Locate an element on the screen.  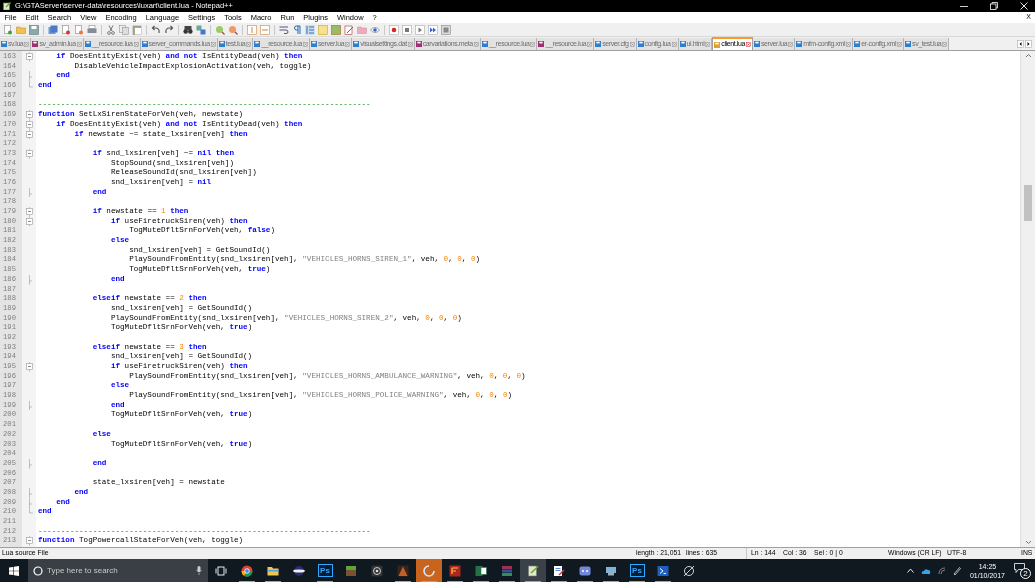
scissors-icon is located at coordinates (111, 29).